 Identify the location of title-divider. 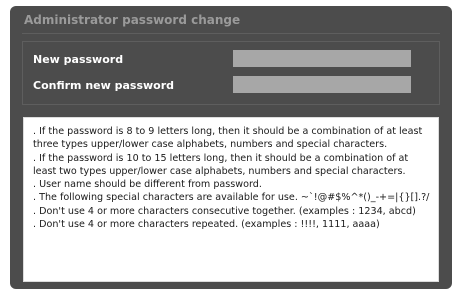
(231, 33).